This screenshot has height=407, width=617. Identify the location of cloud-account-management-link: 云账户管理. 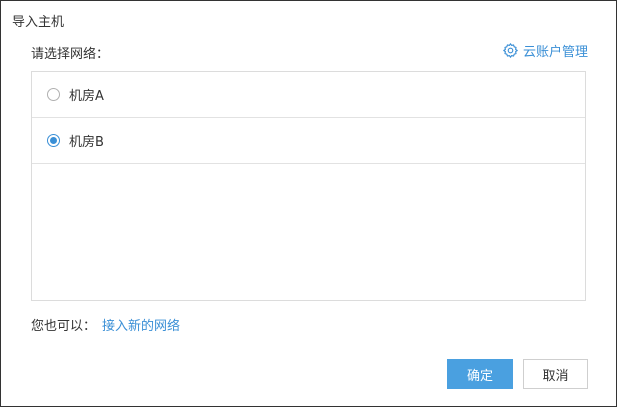
(545, 50).